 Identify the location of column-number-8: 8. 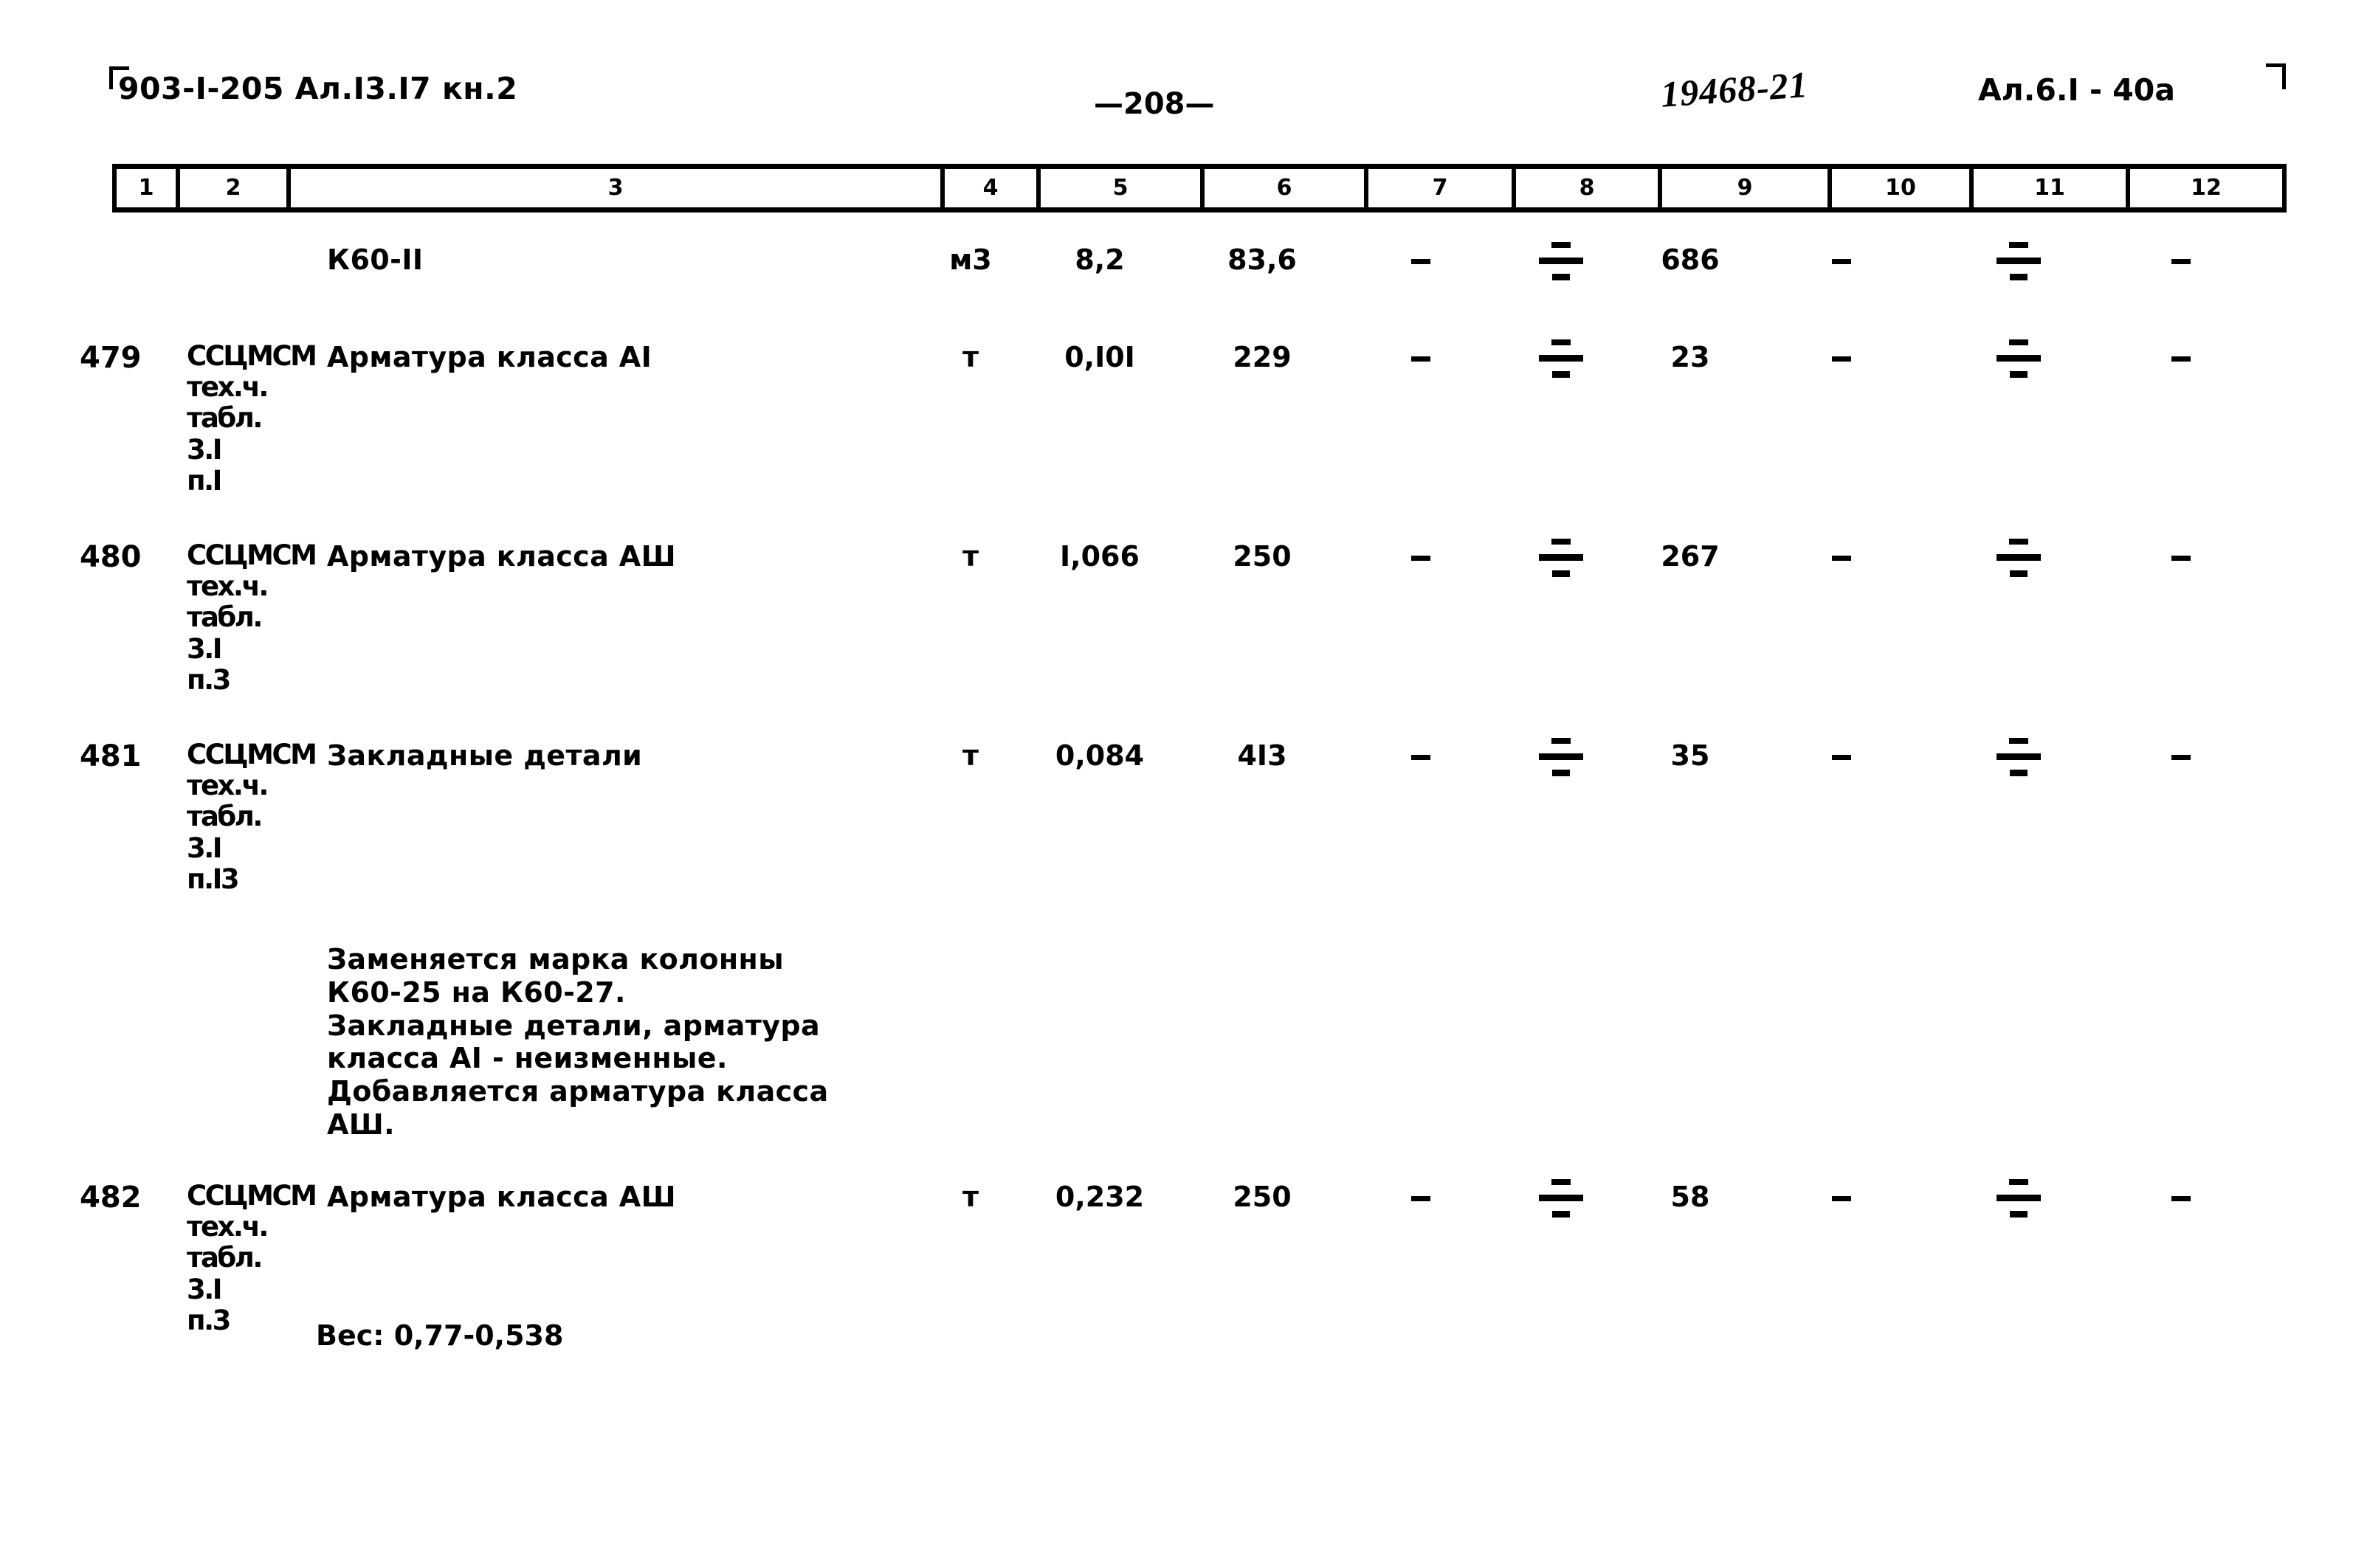
(1589, 188).